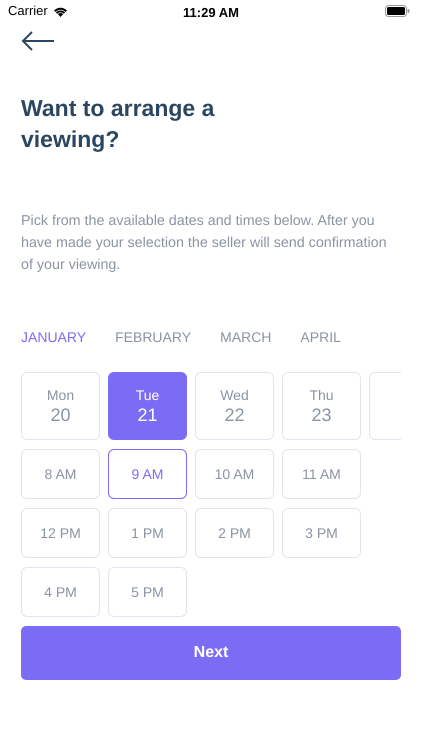 The height and width of the screenshot is (750, 422). Describe the element at coordinates (147, 474) in the screenshot. I see `time-slot: 9 AM` at that location.